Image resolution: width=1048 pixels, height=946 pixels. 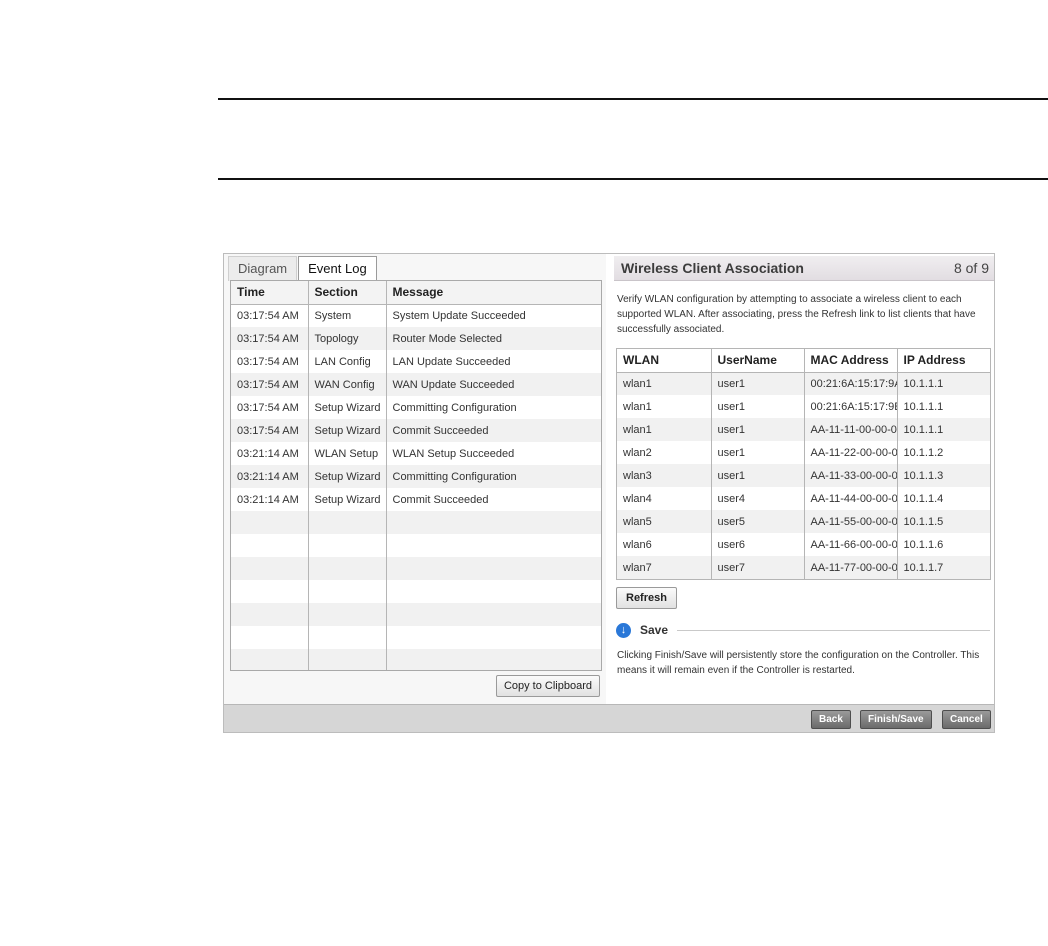 I want to click on panel-tabs: Diagram Event Log, so click(x=303, y=269).